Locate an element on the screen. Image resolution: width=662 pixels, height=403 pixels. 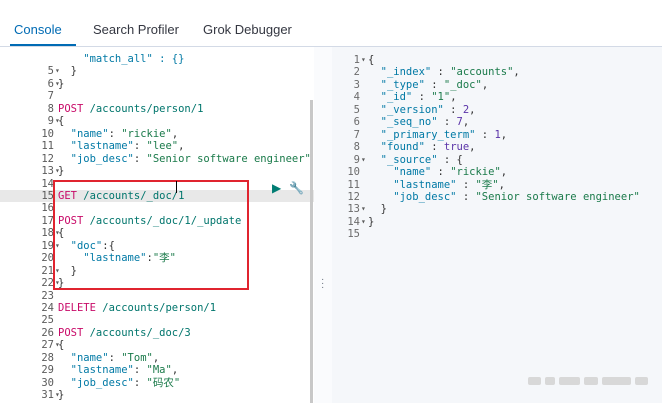
wrench-icon: 🔧 is located at coordinates (296, 188).